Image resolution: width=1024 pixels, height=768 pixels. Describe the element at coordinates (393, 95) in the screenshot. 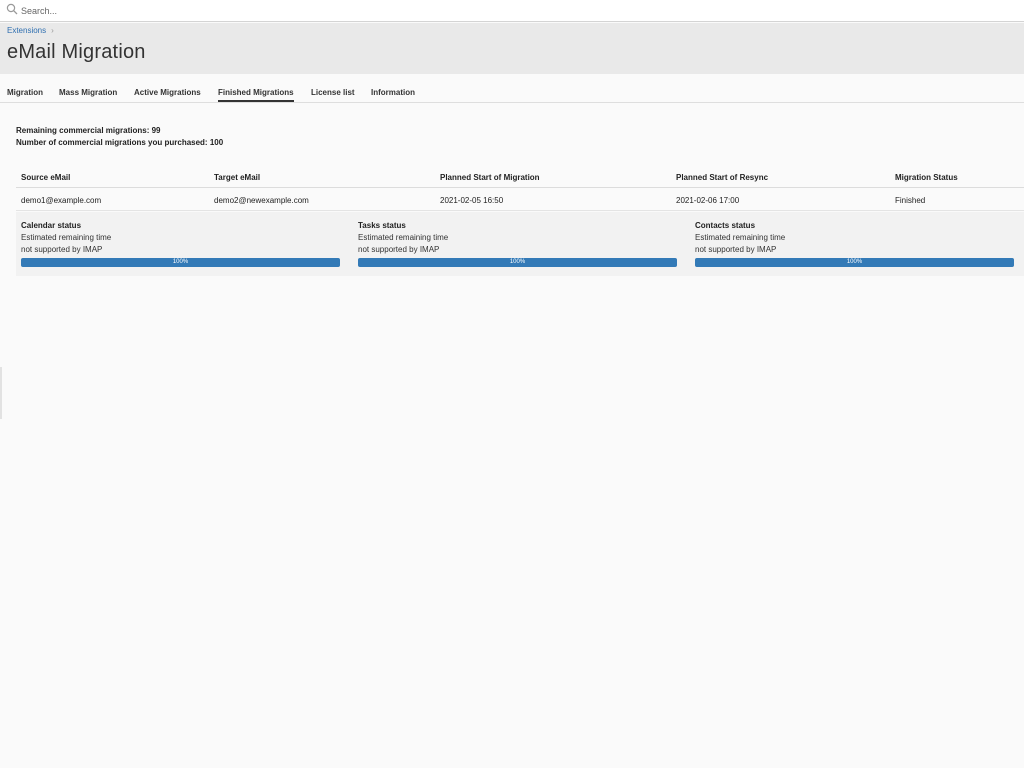

I see `tab-information: Information` at that location.